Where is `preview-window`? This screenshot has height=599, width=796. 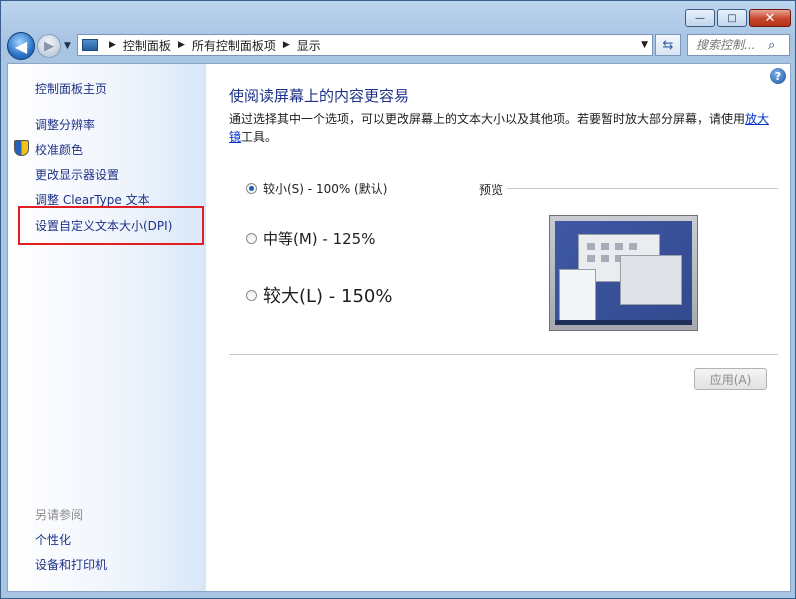 preview-window is located at coordinates (651, 280).